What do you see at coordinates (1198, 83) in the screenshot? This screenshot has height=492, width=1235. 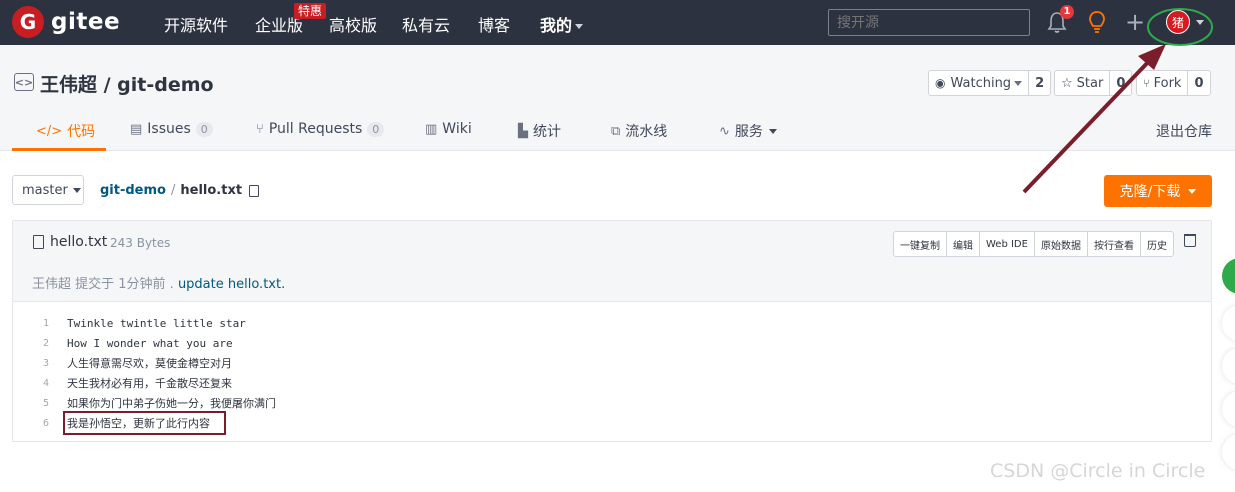 I see `fork-count: 0` at bounding box center [1198, 83].